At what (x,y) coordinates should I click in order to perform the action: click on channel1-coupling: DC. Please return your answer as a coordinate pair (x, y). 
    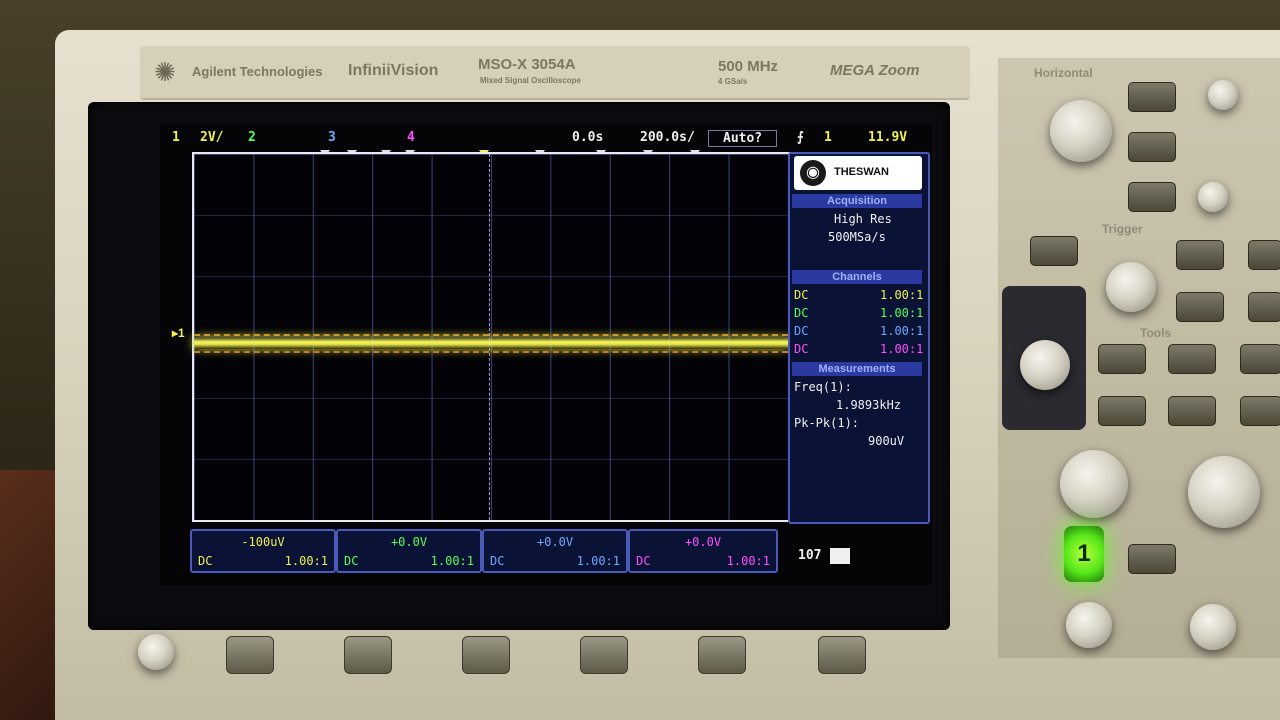
    Looking at the image, I should click on (801, 295).